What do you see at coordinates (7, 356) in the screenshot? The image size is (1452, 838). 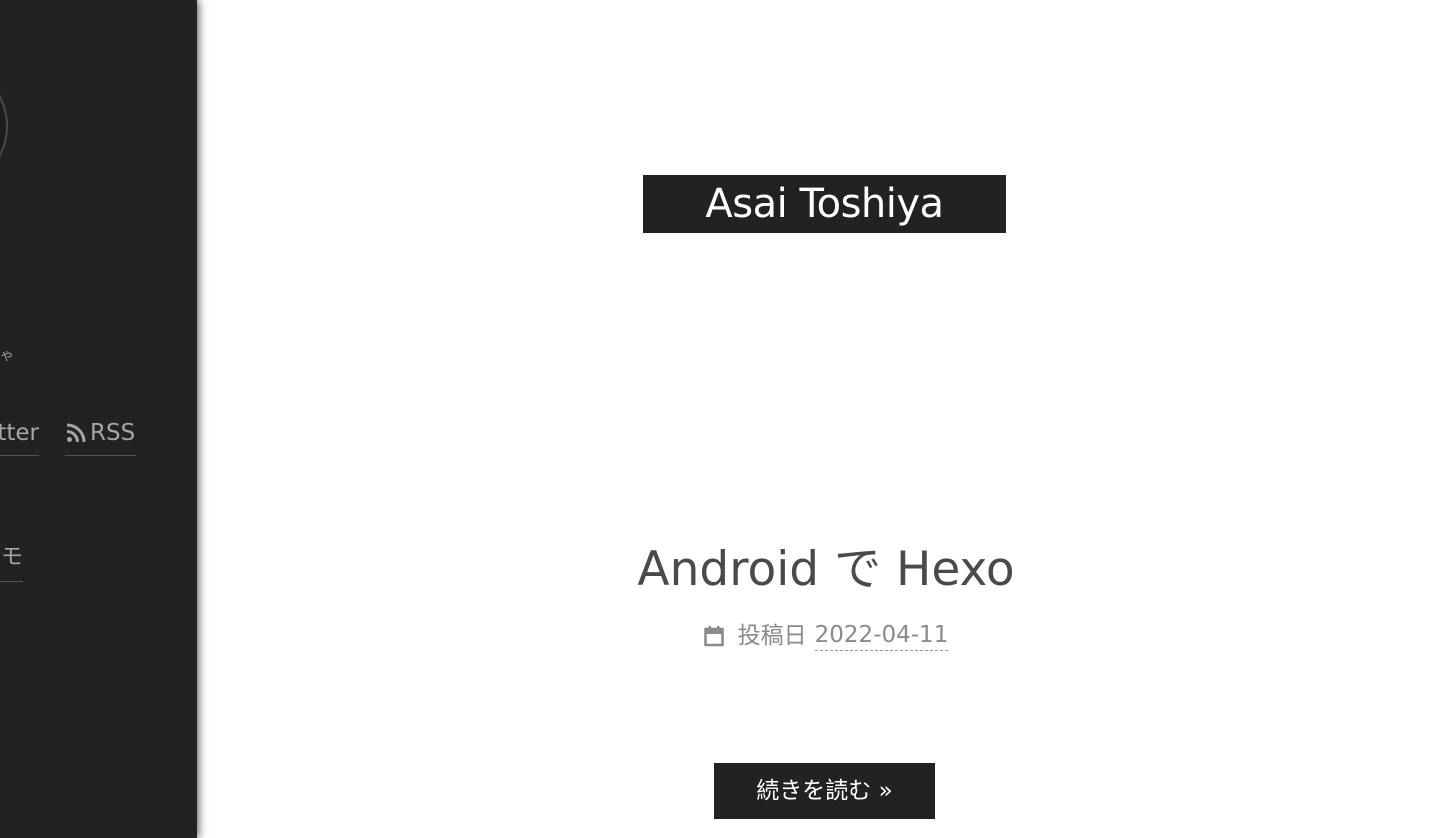 I see `sidebar-subtitle-fragment: ゃ` at bounding box center [7, 356].